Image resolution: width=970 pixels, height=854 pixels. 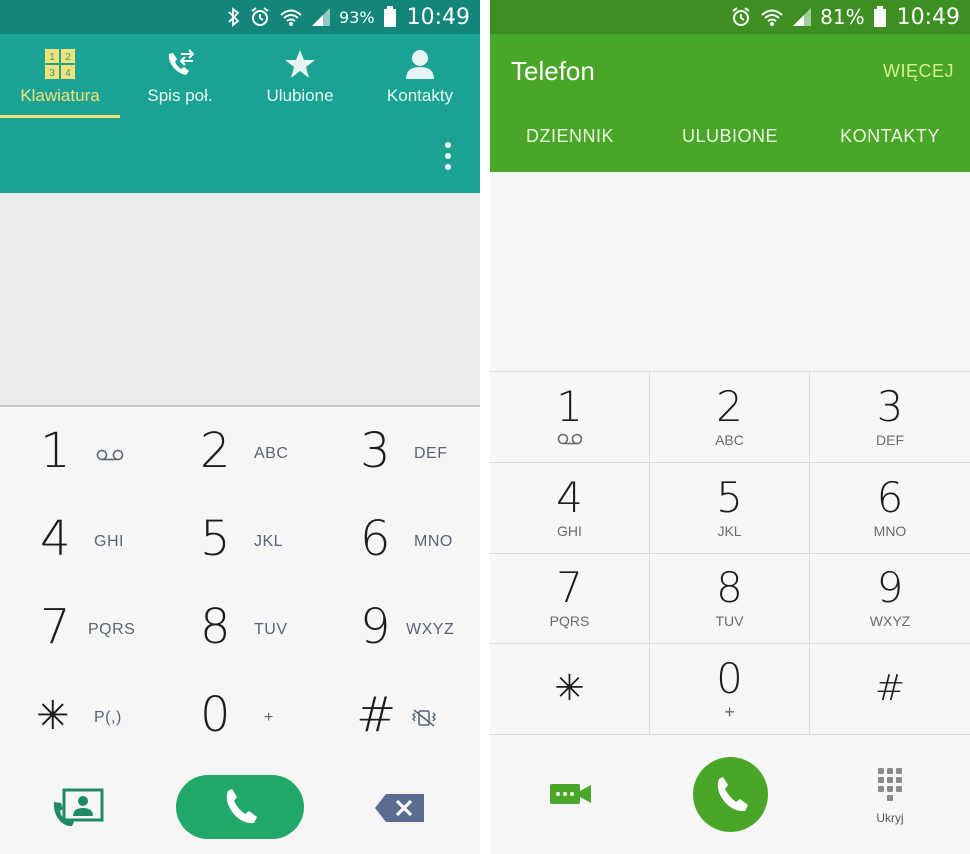 What do you see at coordinates (180, 95) in the screenshot?
I see `tab-label: Spis poł.` at bounding box center [180, 95].